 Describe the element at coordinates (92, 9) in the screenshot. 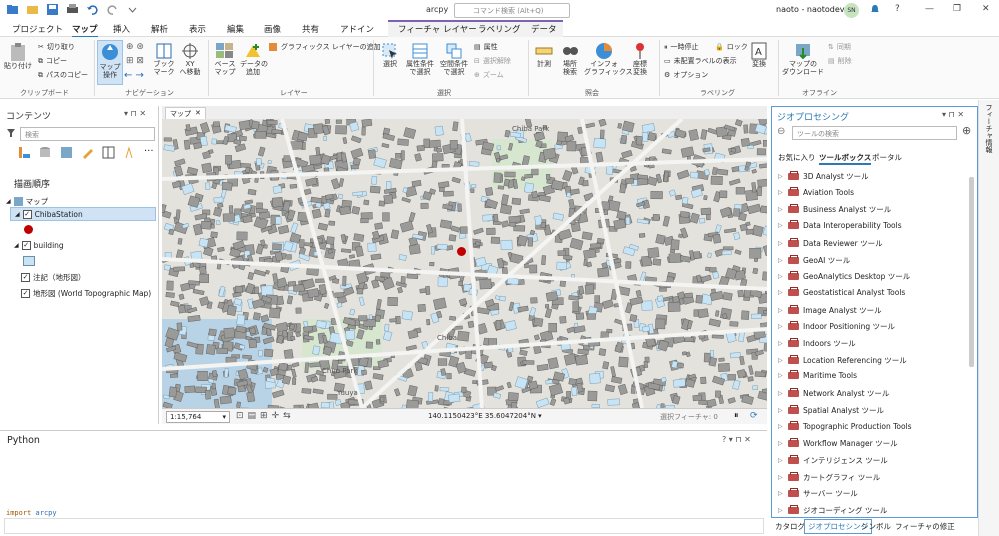

I see `undo-icon` at that location.